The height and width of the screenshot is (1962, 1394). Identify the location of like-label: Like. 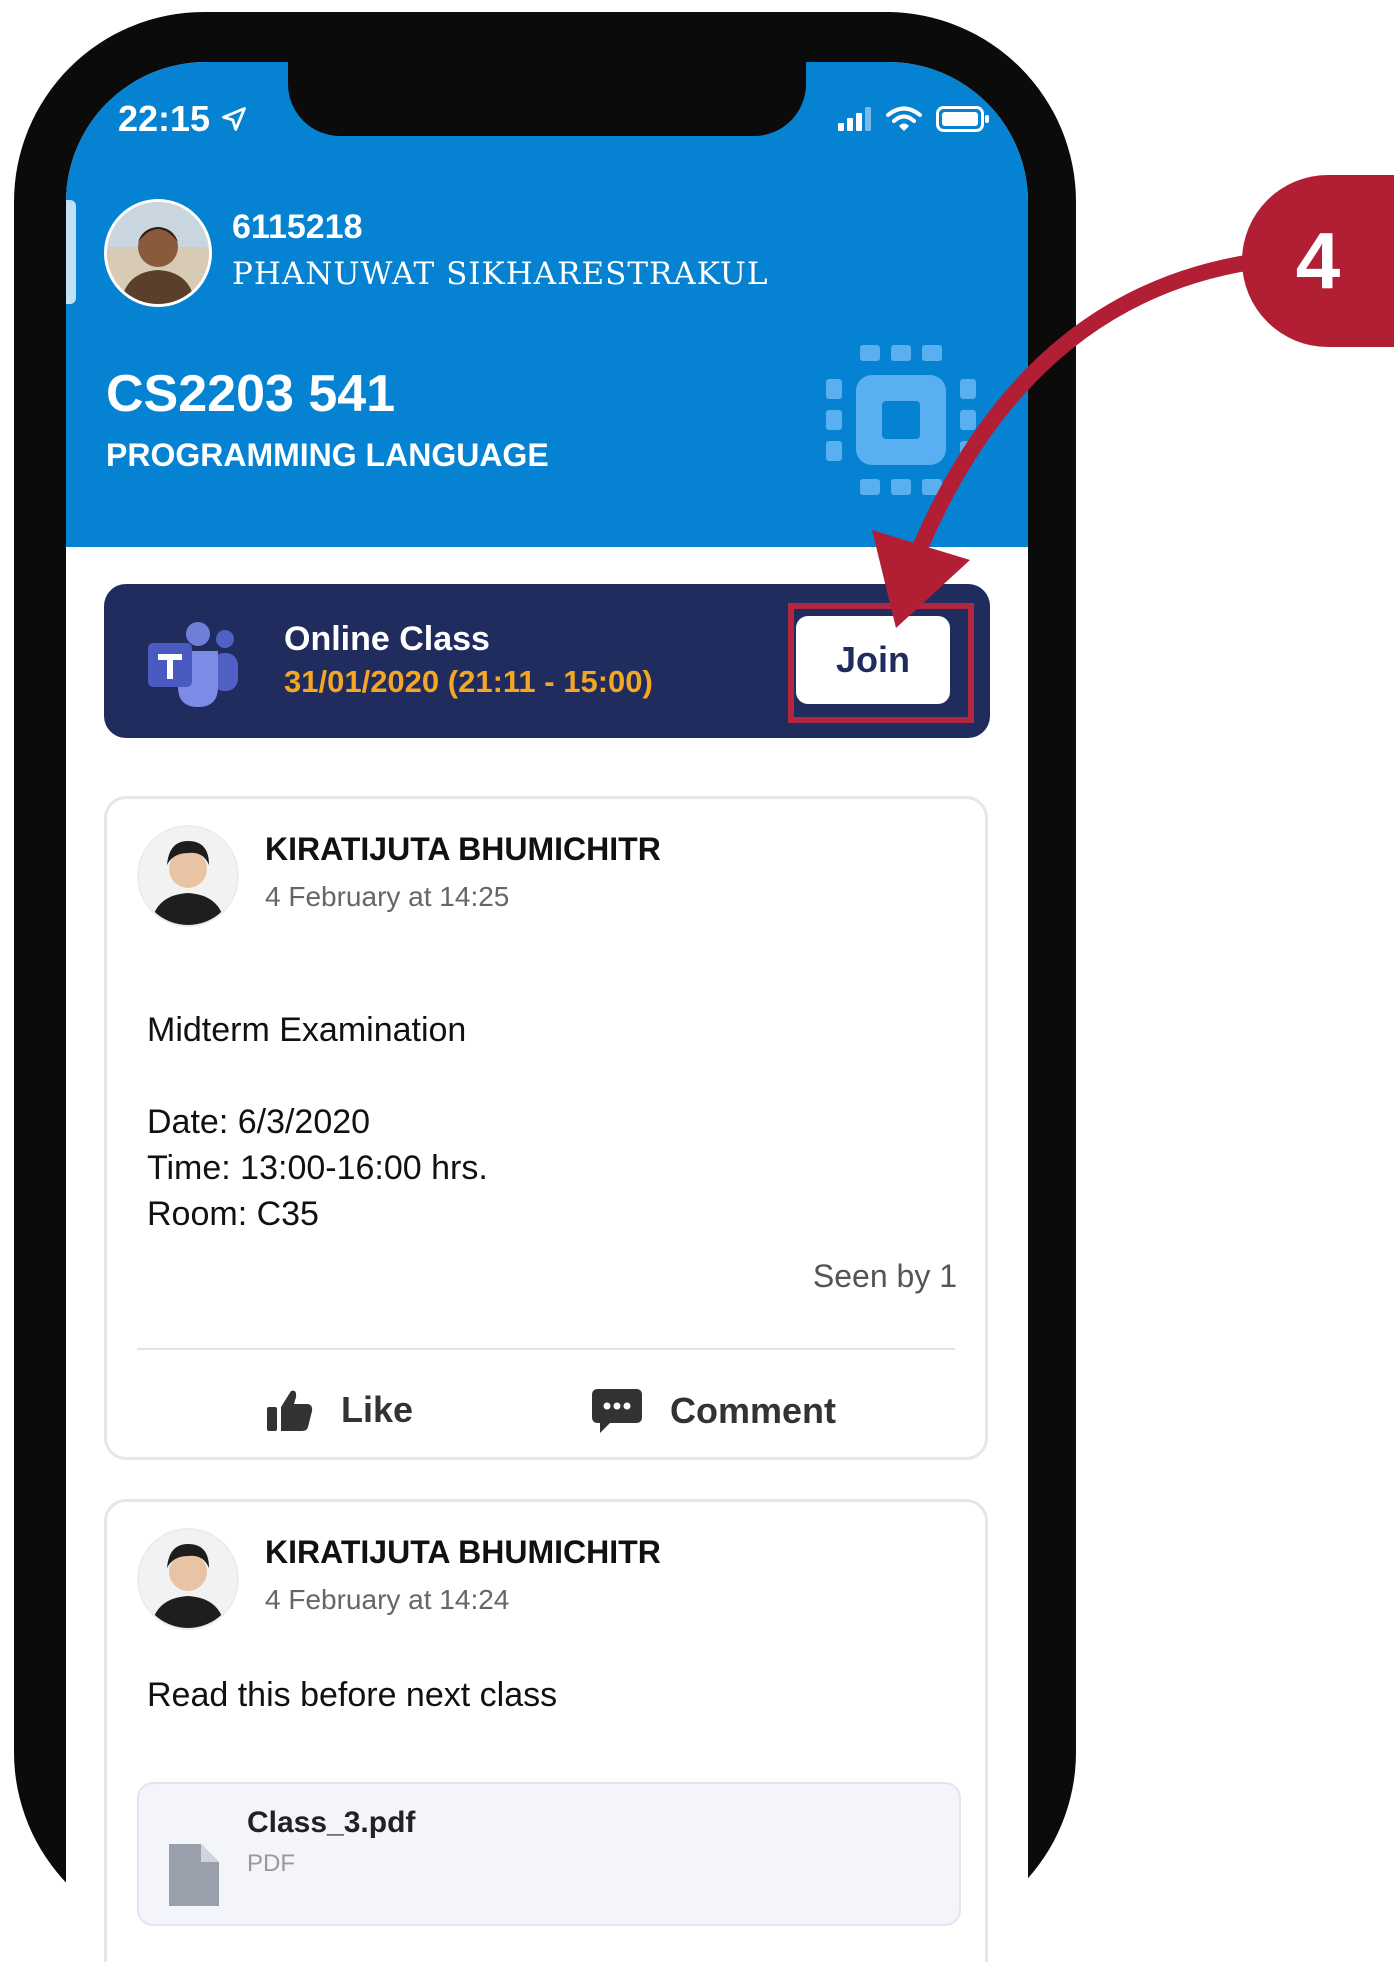
(377, 1409).